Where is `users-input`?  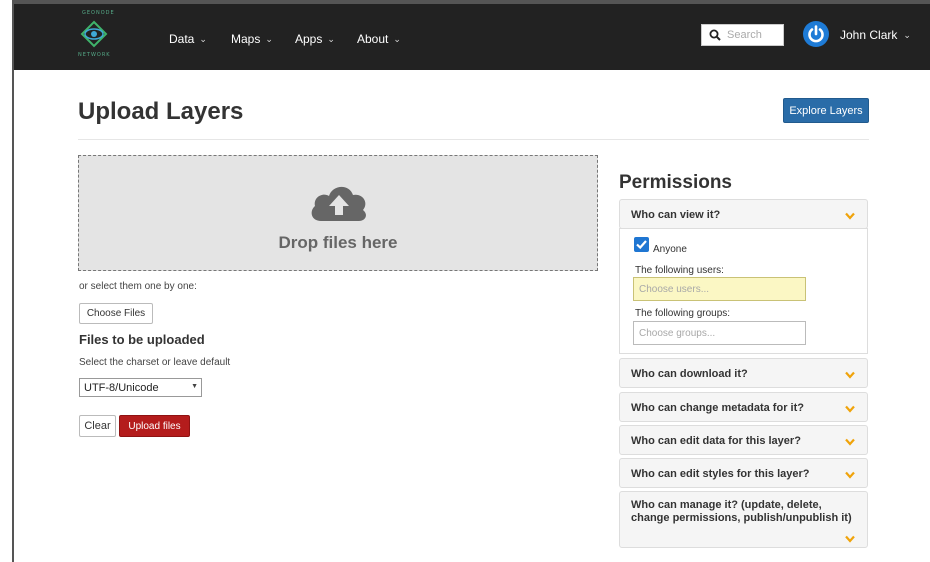 users-input is located at coordinates (719, 289).